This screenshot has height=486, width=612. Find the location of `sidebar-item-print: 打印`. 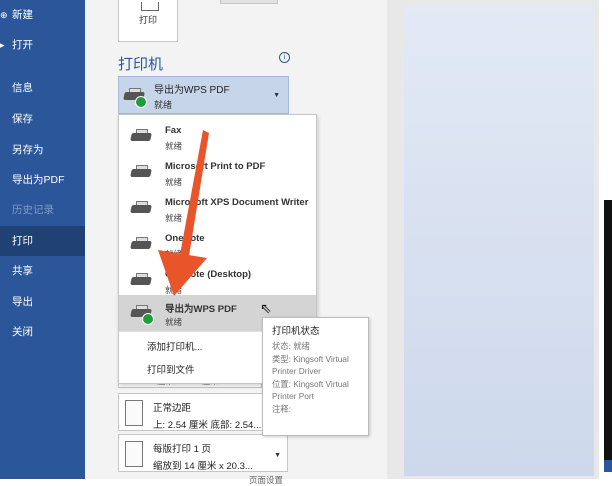

sidebar-item-print: 打印 is located at coordinates (42, 241).